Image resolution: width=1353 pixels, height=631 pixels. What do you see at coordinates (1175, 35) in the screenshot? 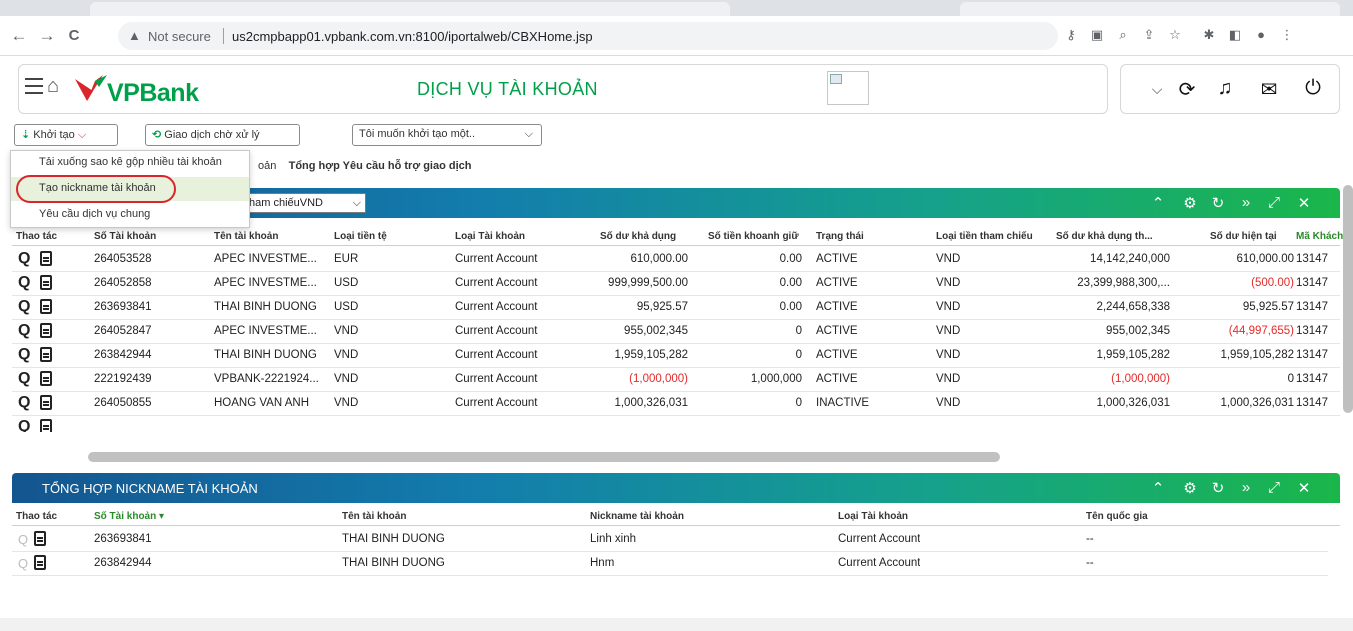
I see `star-icon: ☆` at bounding box center [1175, 35].